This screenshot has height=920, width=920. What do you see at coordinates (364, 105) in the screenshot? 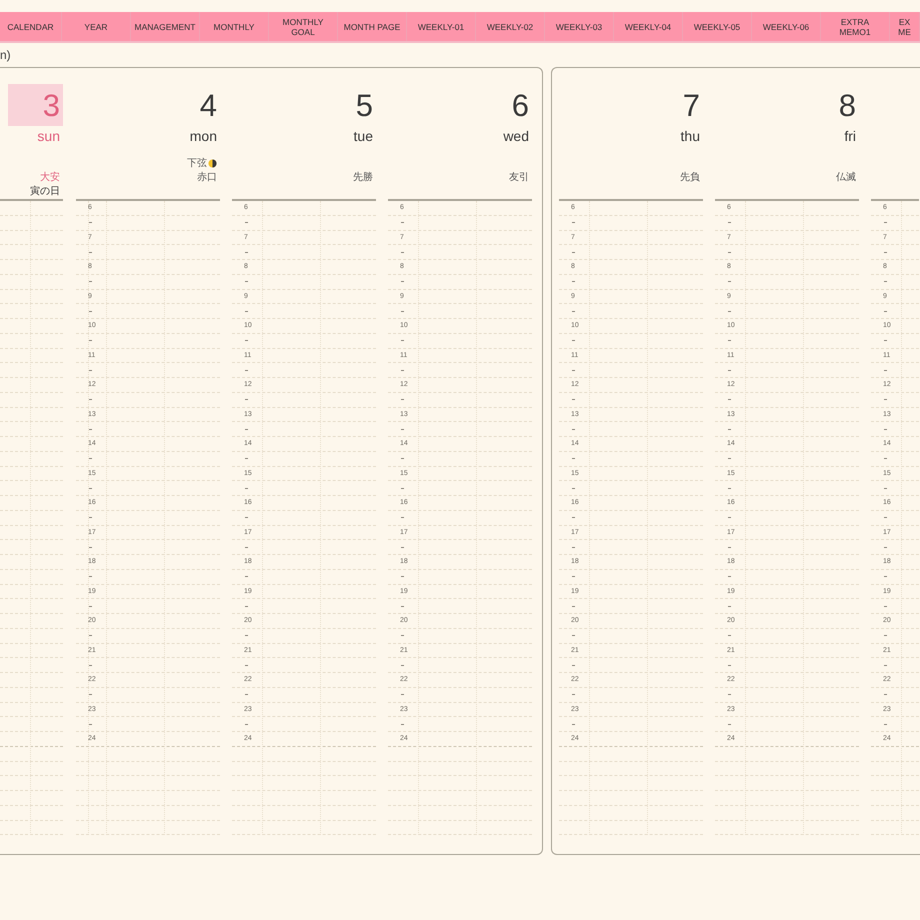
I see `day-number: 5` at bounding box center [364, 105].